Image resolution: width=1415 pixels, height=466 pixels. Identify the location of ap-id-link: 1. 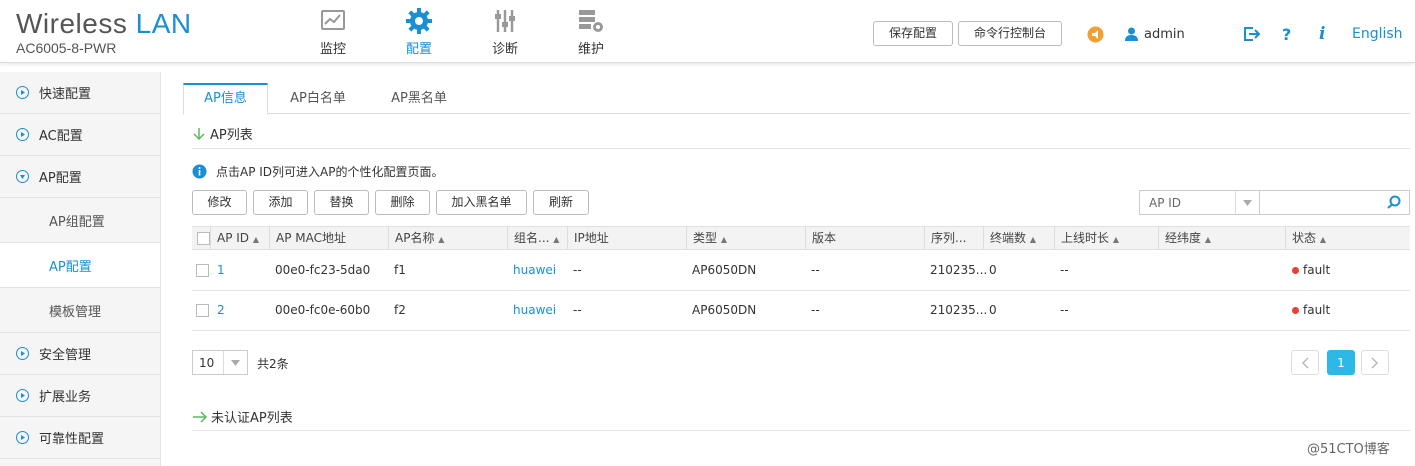
(221, 270).